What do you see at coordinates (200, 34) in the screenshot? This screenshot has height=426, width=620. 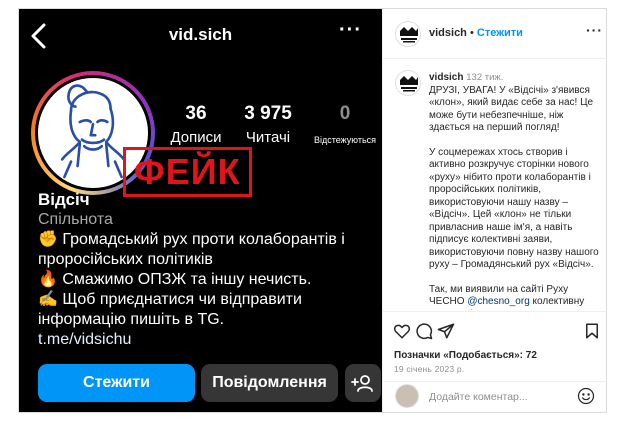 I see `profile-username: vid.sich` at bounding box center [200, 34].